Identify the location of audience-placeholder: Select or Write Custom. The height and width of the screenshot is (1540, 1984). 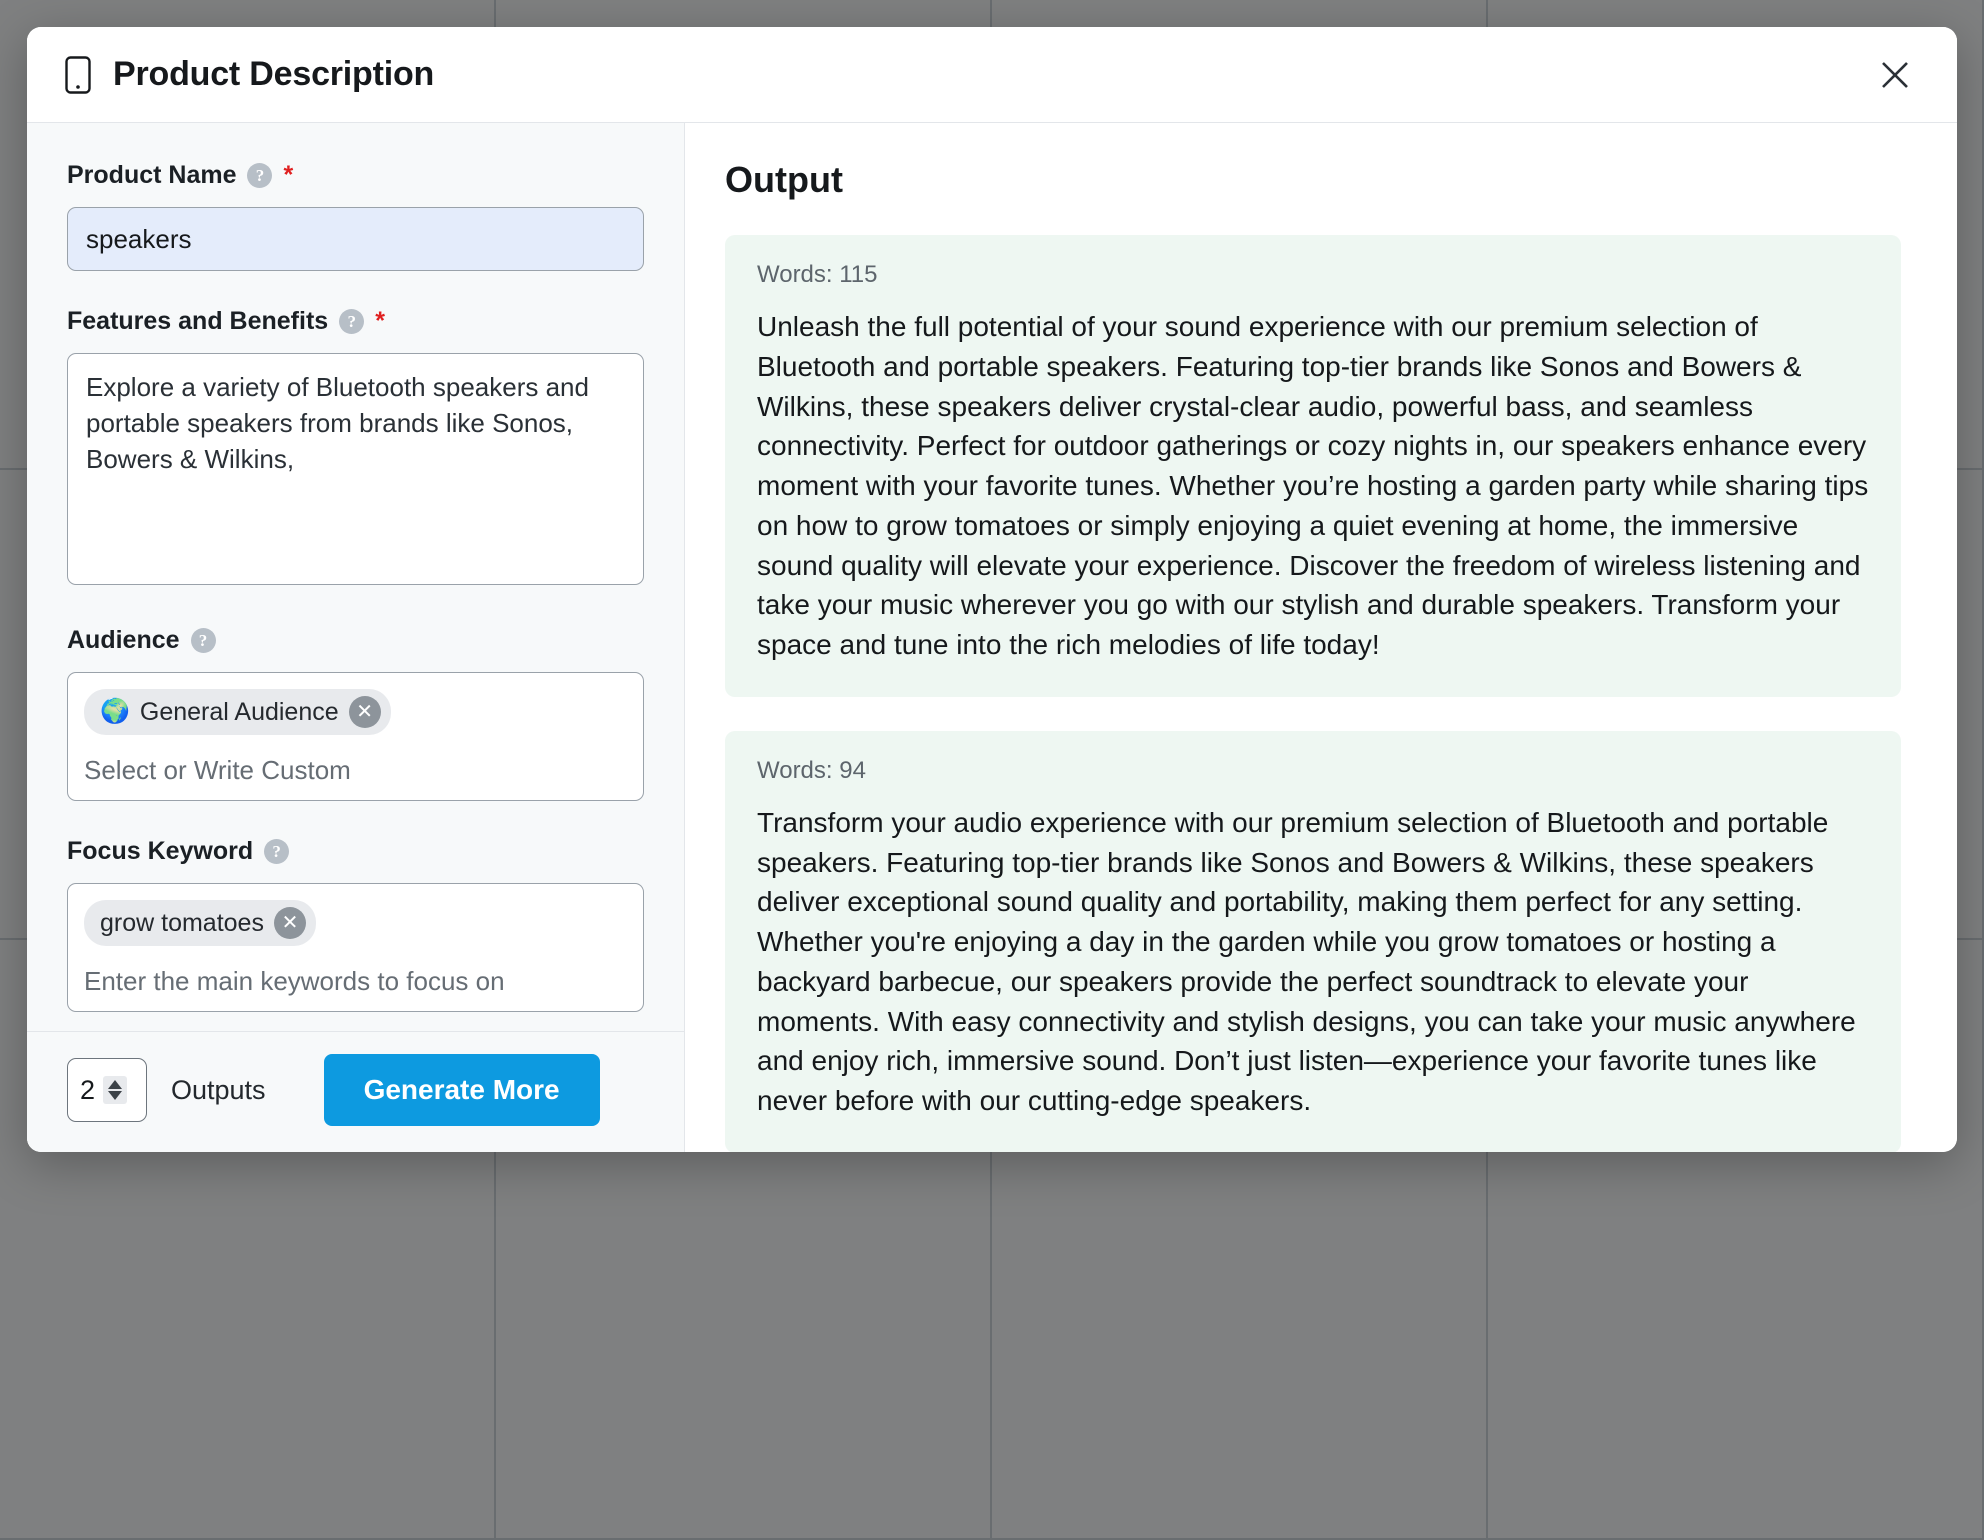
(217, 770).